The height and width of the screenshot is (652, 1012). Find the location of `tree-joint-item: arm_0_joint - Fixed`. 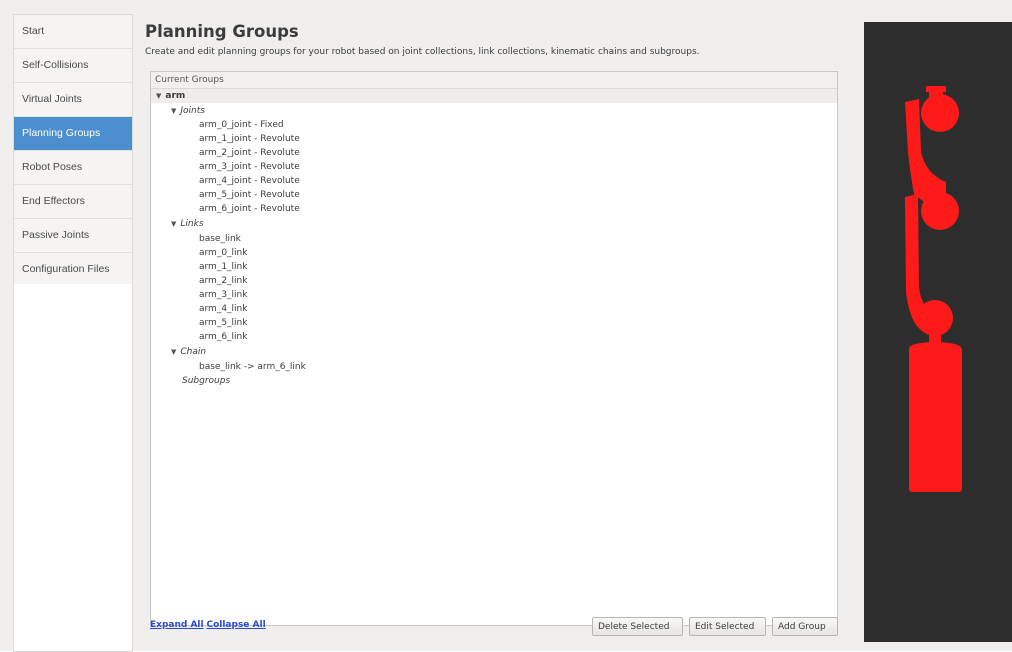

tree-joint-item: arm_0_joint - Fixed is located at coordinates (241, 125).